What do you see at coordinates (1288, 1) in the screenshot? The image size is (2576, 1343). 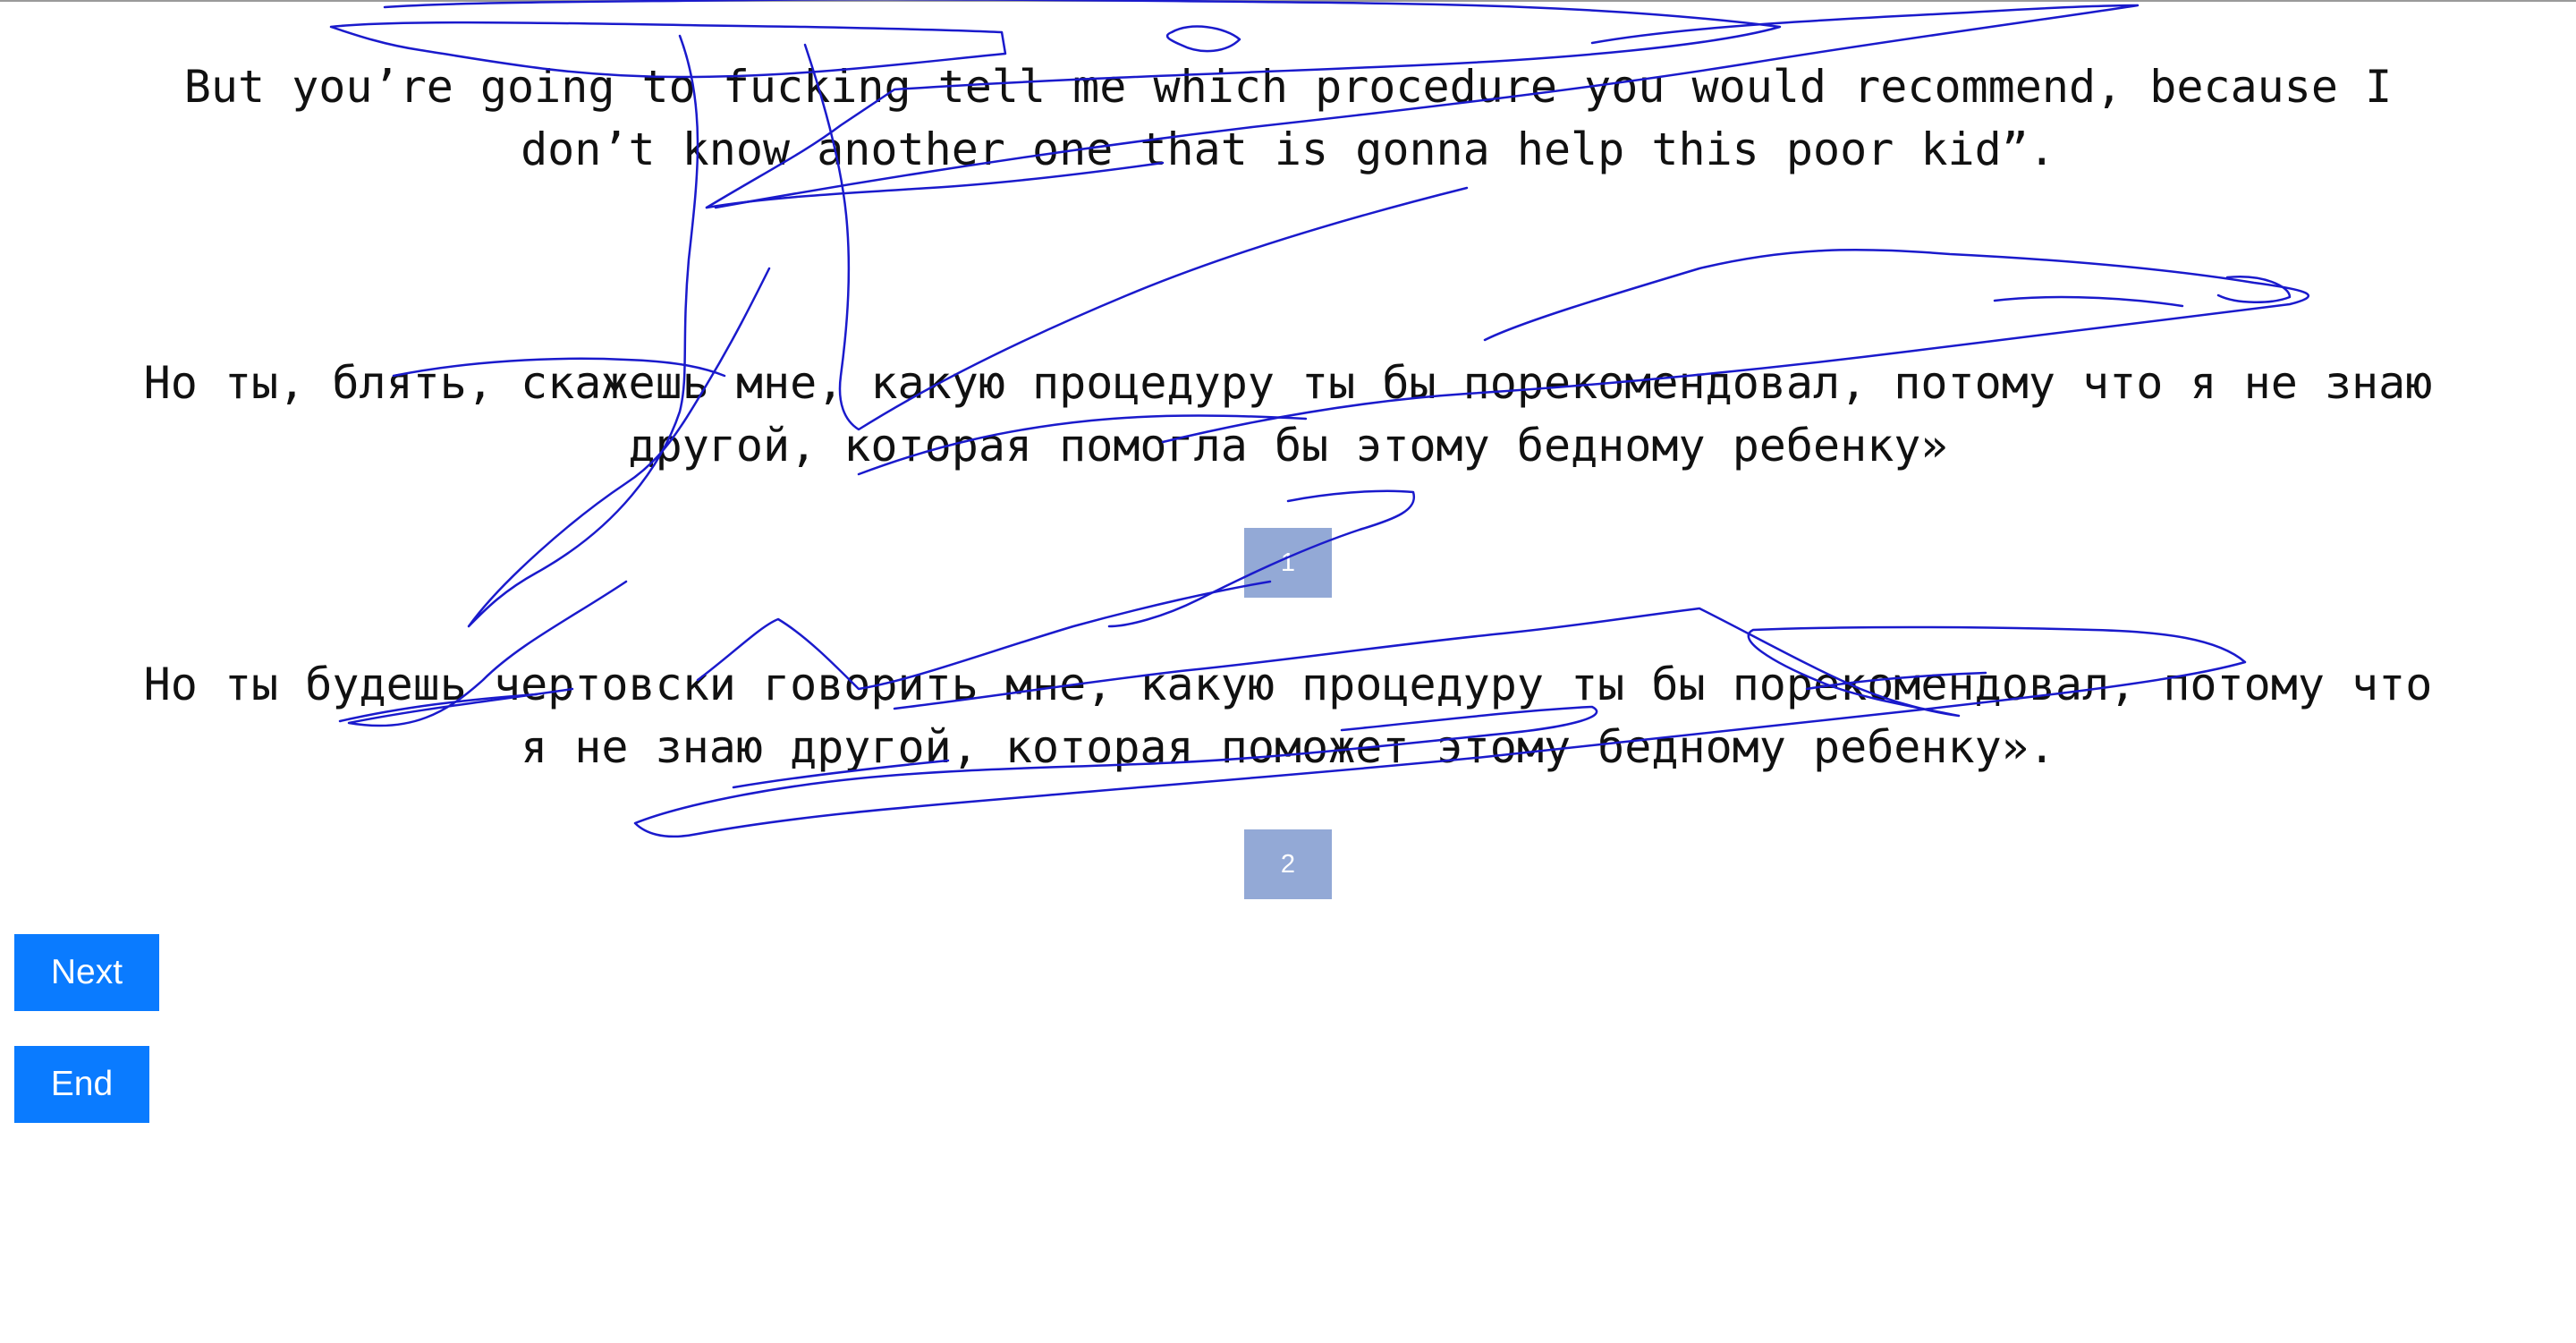 I see `top-divider` at bounding box center [1288, 1].